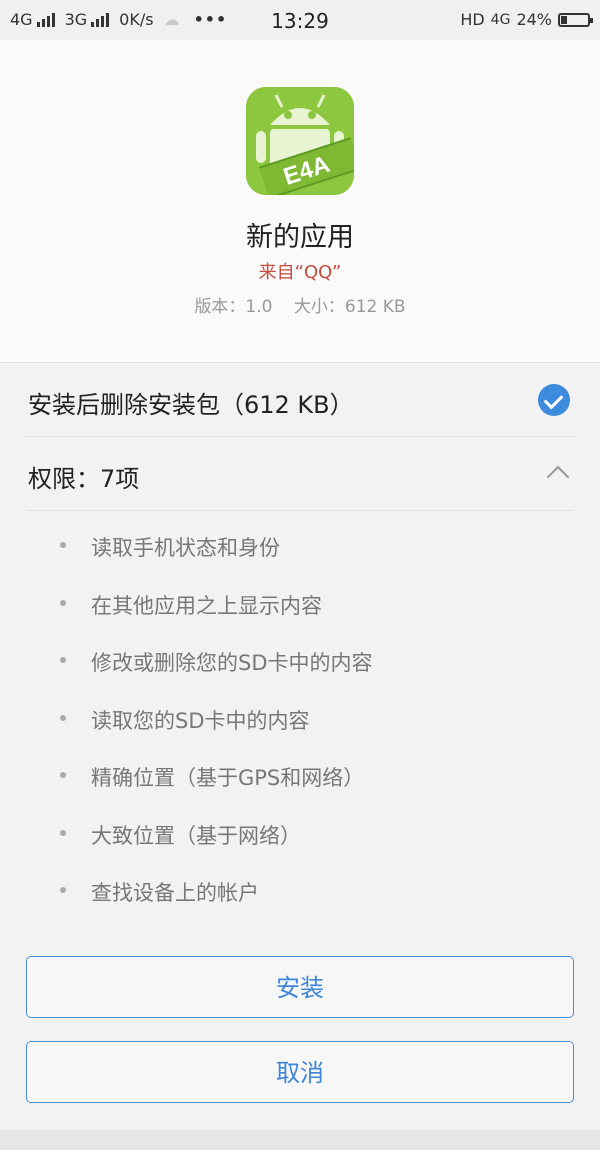  Describe the element at coordinates (575, 19) in the screenshot. I see `battery-icon` at that location.